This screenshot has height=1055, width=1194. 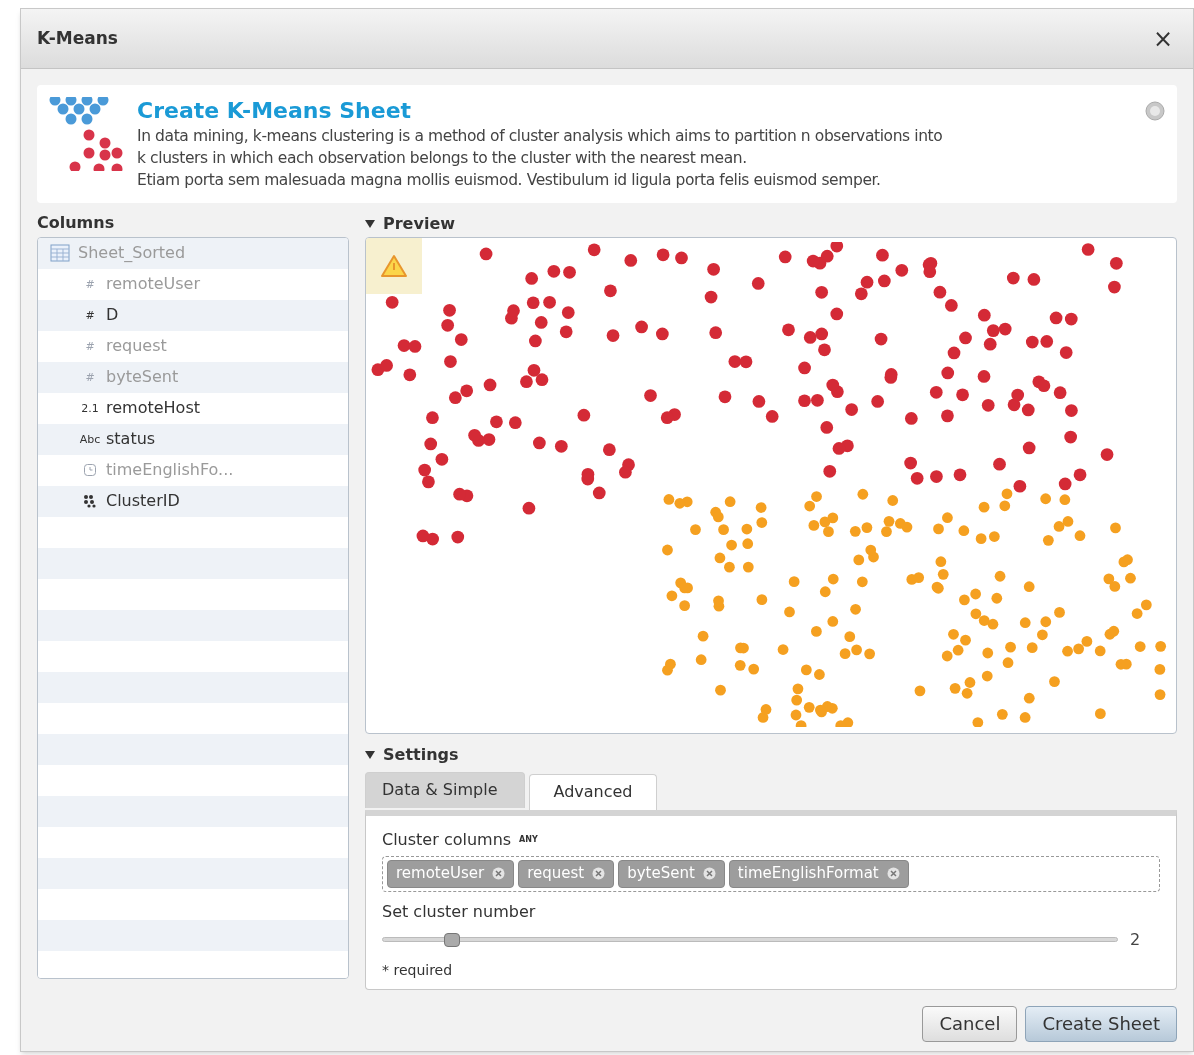 What do you see at coordinates (451, 873) in the screenshot?
I see `column-tag: remoteUser` at bounding box center [451, 873].